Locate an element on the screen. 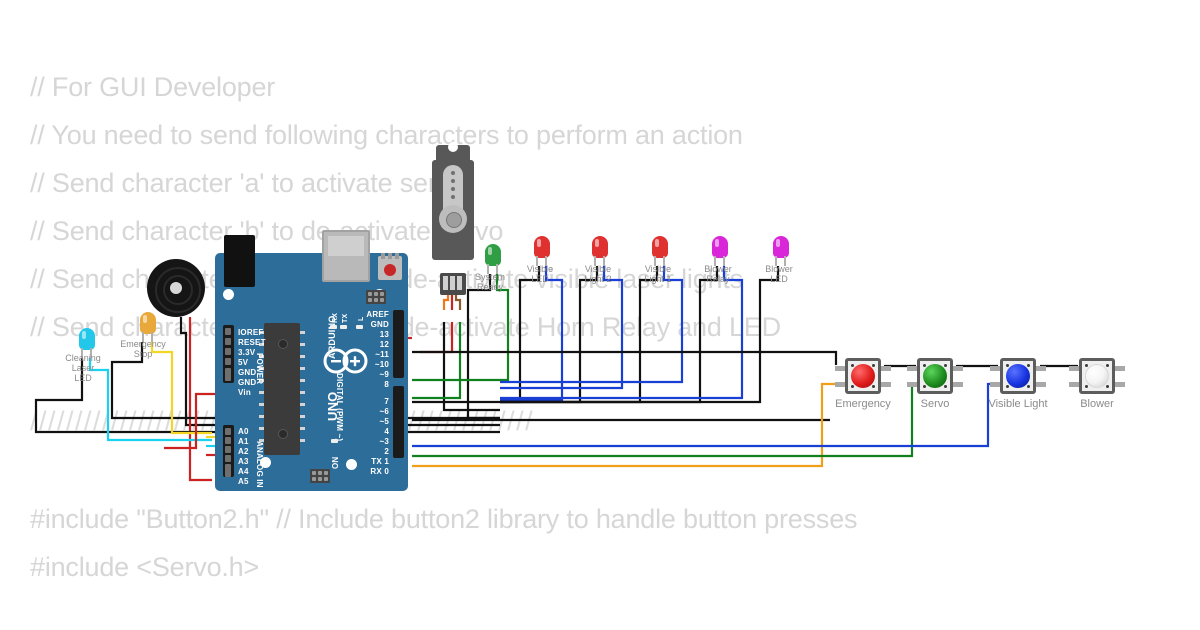  silk-rx: RX 0 is located at coordinates (379, 471).